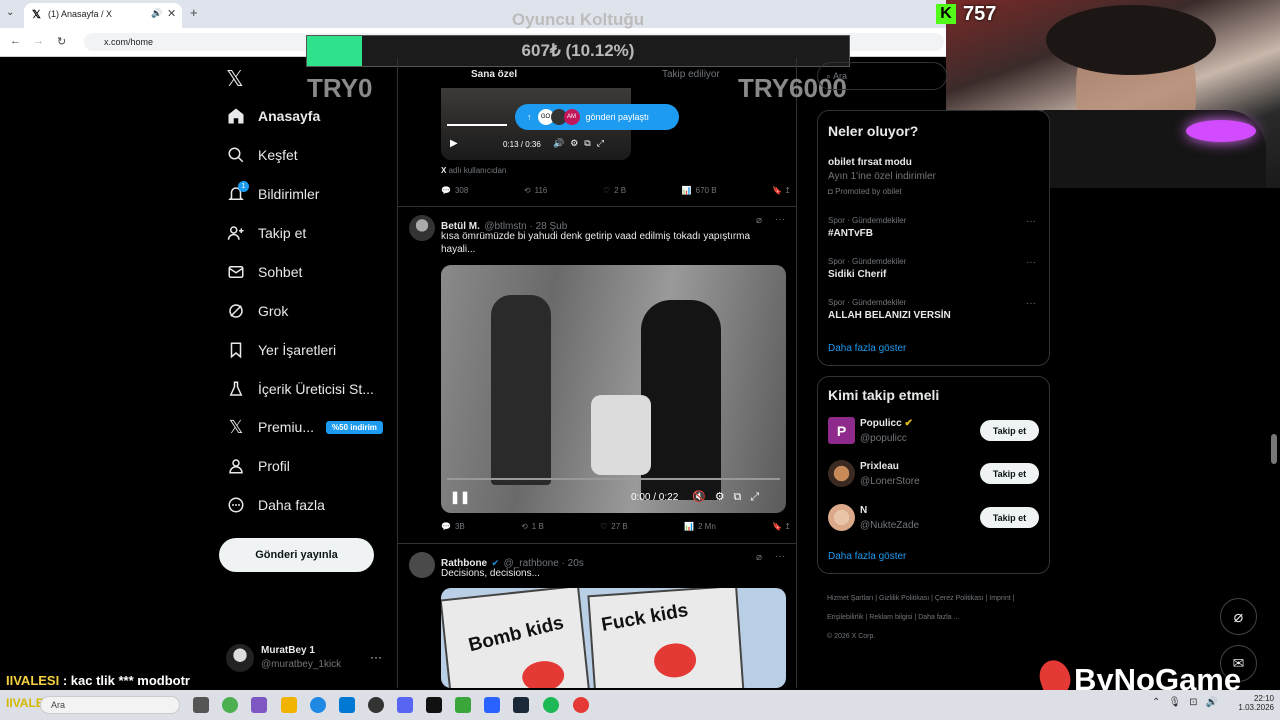  I want to click on sidebar-item-explore: Keşfet, so click(262, 155).